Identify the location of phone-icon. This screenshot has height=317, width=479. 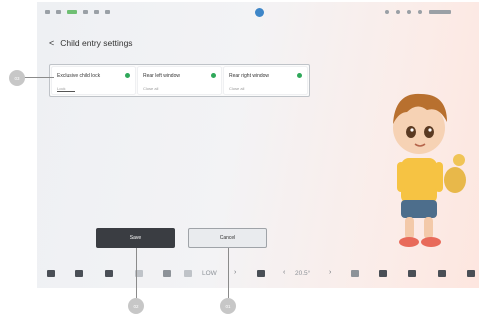
(167, 273).